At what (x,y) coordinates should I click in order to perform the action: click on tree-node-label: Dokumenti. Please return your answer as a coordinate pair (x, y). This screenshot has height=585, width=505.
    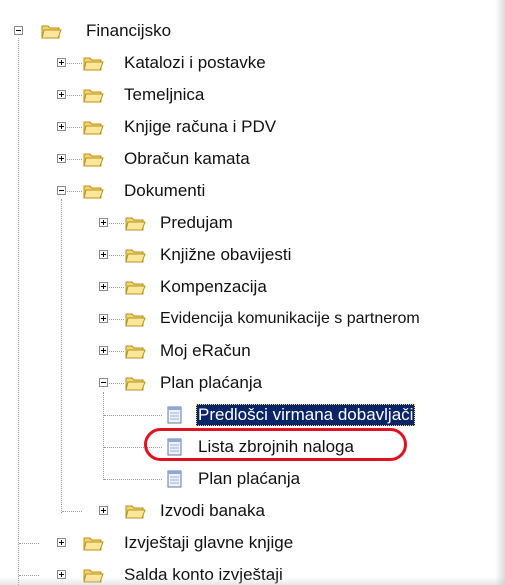
    Looking at the image, I should click on (165, 190).